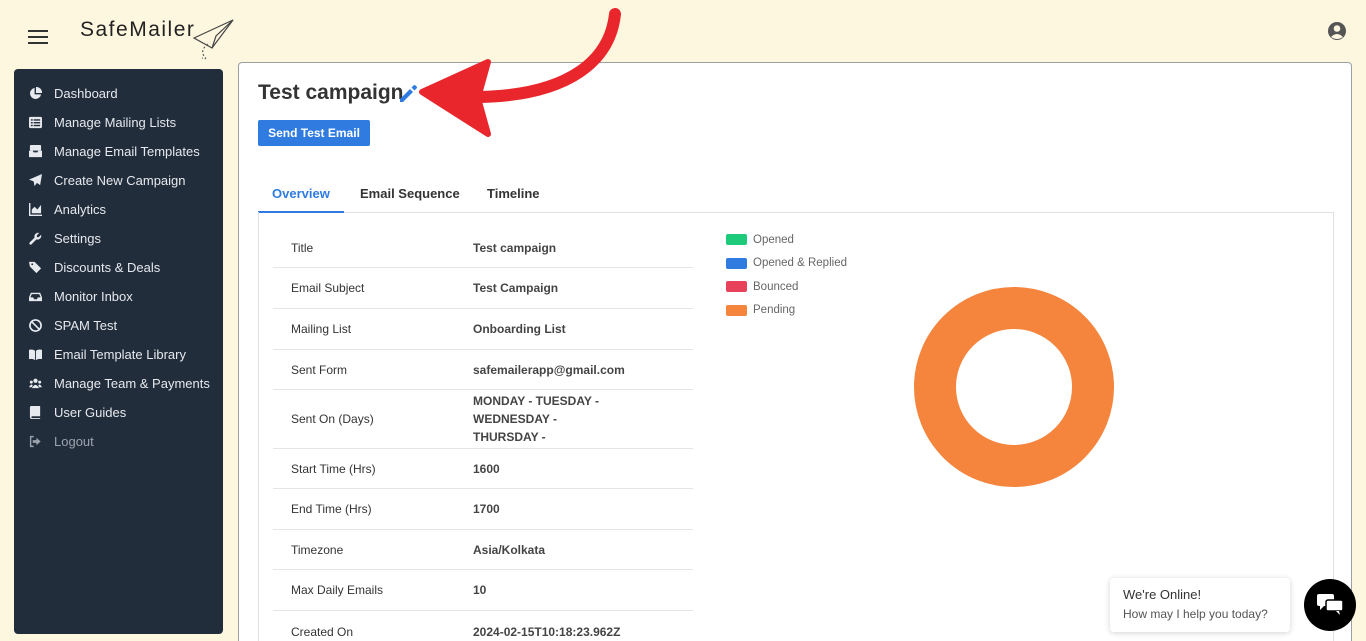 Image resolution: width=1366 pixels, height=641 pixels. I want to click on legend-item-pending: Pending, so click(786, 311).